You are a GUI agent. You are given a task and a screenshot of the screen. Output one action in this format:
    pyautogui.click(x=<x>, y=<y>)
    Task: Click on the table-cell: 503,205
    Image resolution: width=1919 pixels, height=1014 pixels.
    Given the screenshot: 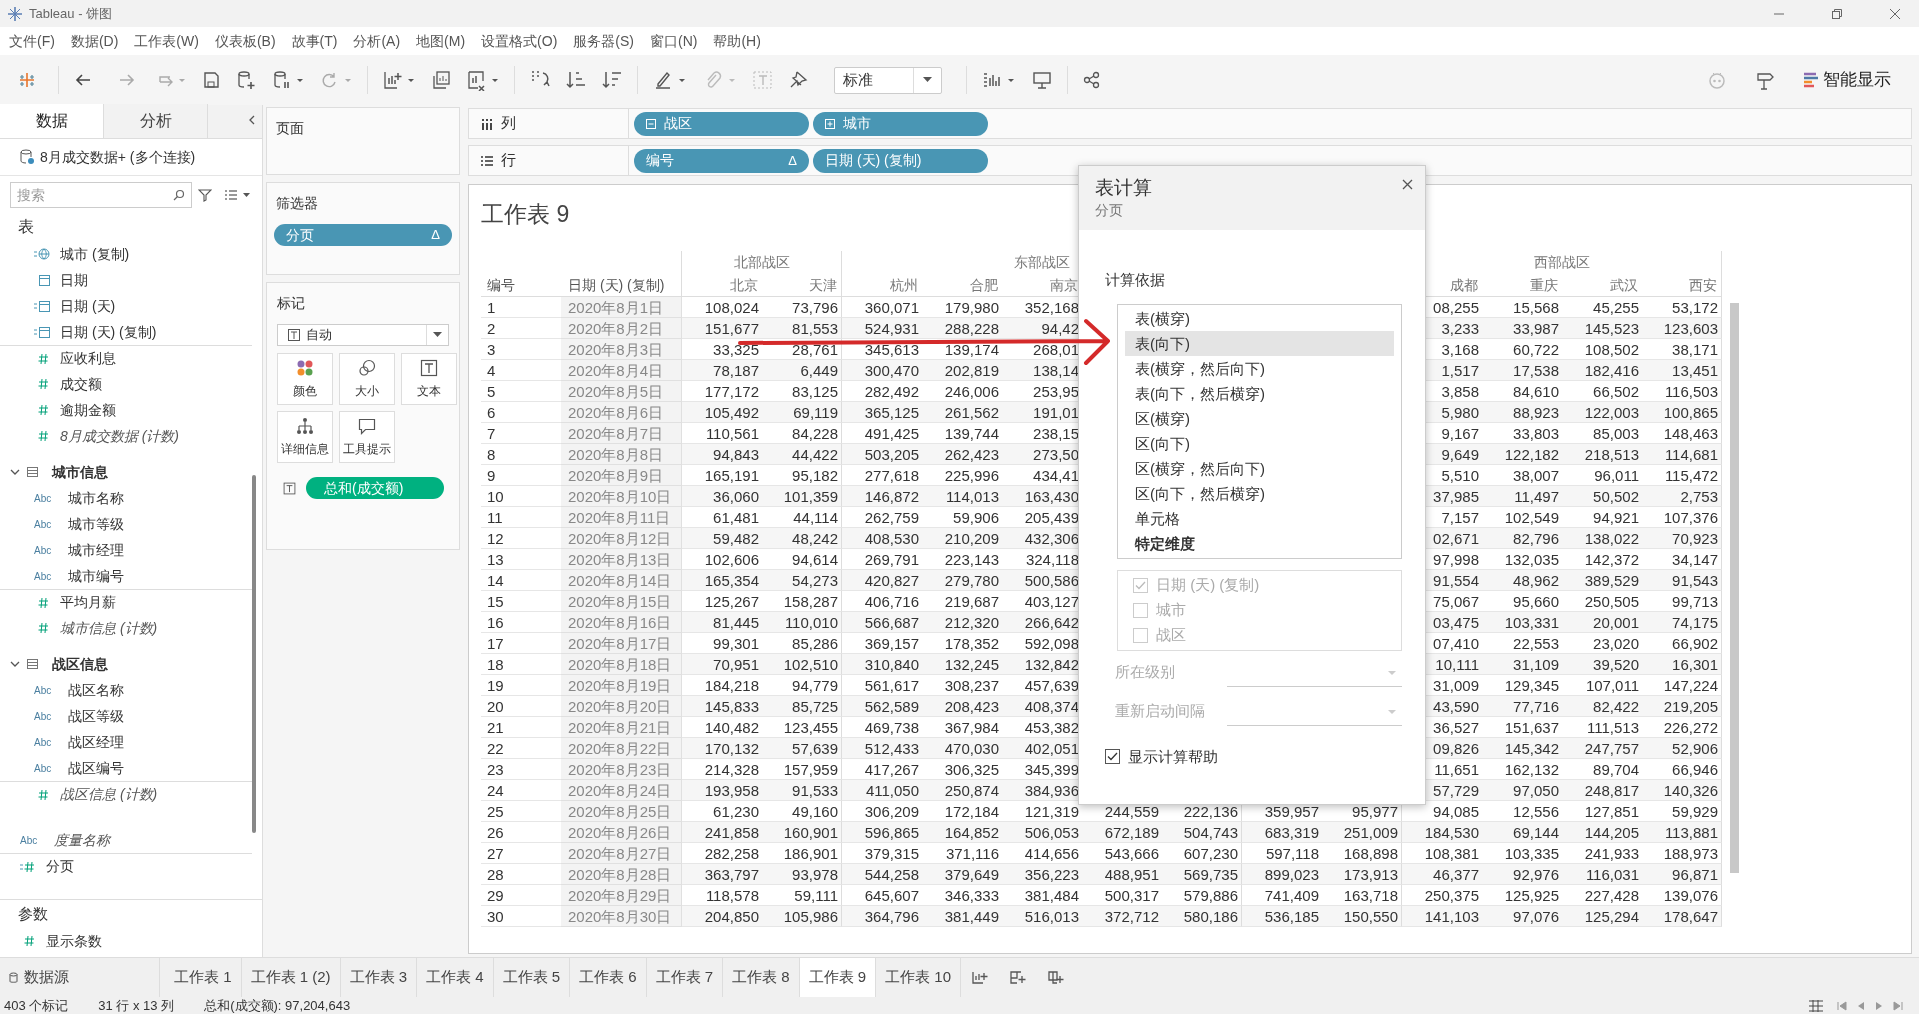 What is the action you would take?
    pyautogui.click(x=882, y=454)
    